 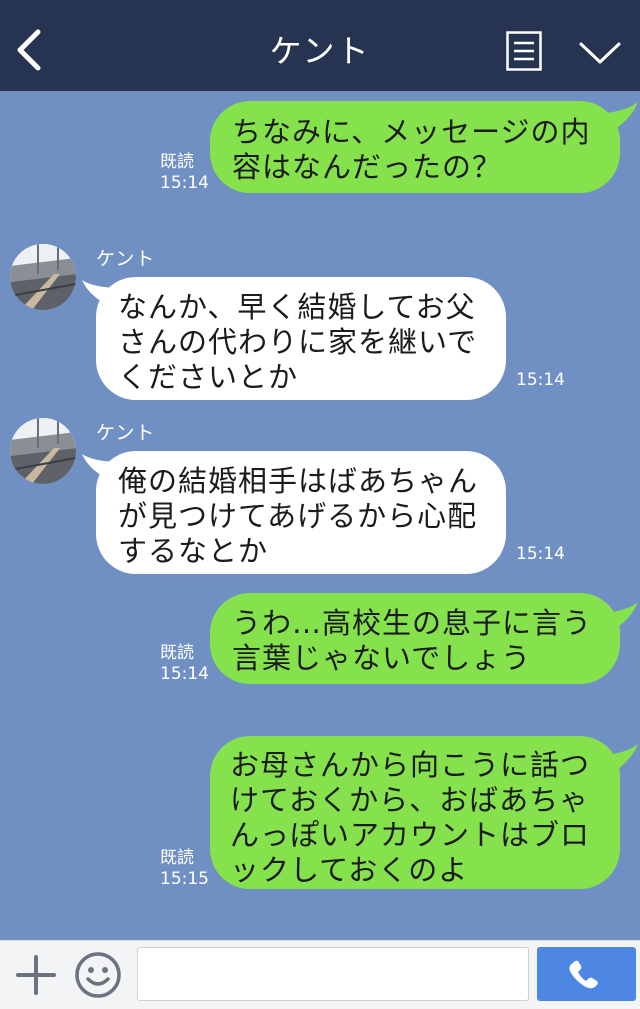 I want to click on message-bubble: うわ…高校生の息子に言う 言葉じゃないでしょう, so click(x=415, y=638).